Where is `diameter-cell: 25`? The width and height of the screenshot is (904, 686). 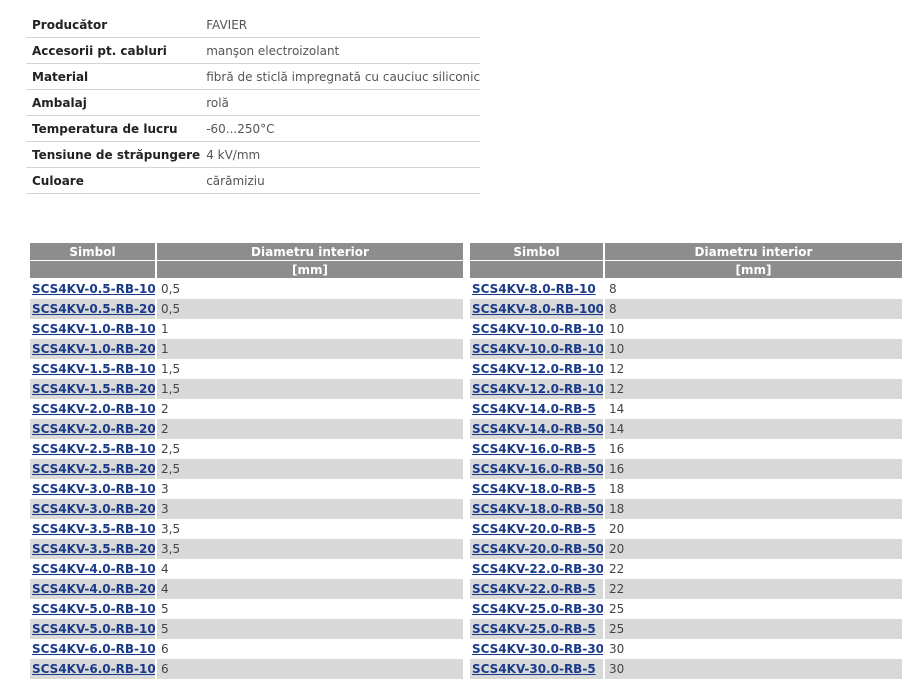 diameter-cell: 25 is located at coordinates (753, 629).